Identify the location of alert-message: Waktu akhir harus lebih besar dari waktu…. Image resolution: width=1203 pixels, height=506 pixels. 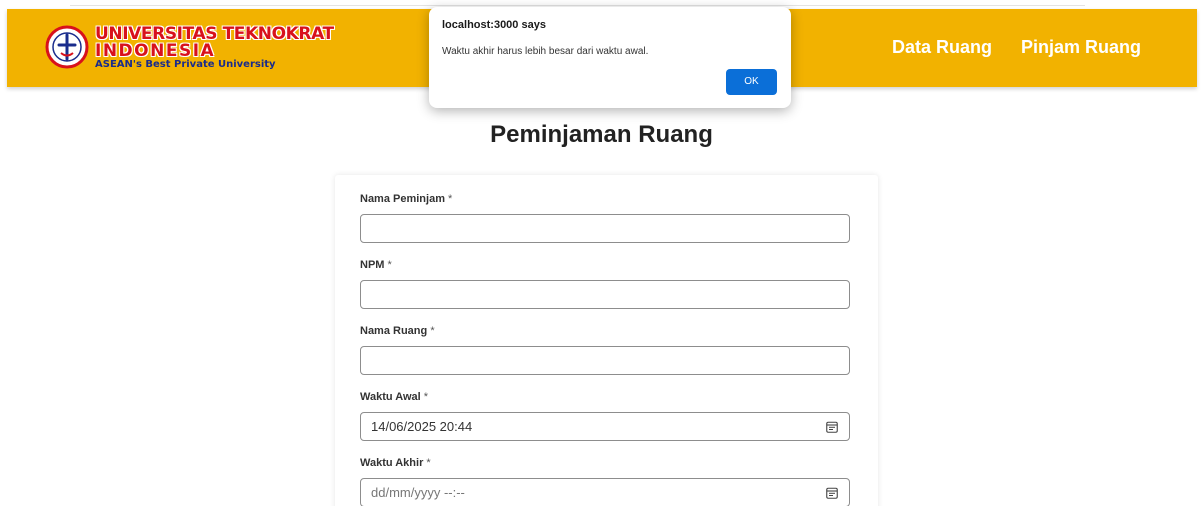
(545, 51).